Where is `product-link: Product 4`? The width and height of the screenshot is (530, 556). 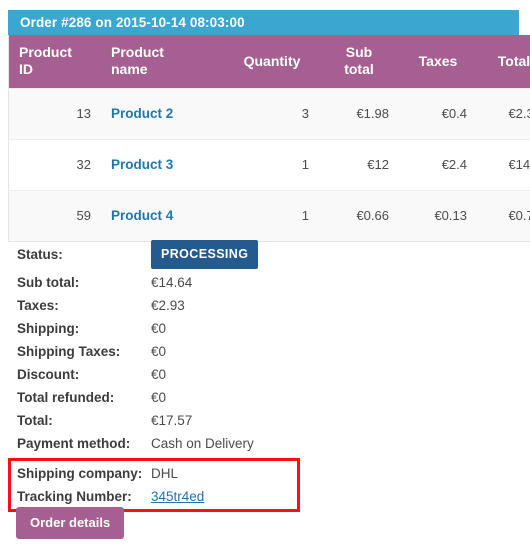 product-link: Product 4 is located at coordinates (142, 215).